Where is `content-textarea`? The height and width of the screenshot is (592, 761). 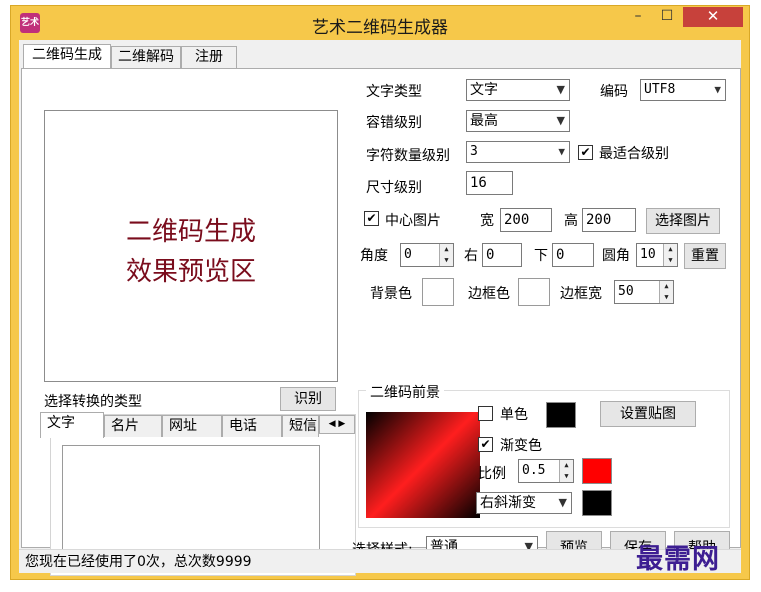 content-textarea is located at coordinates (191, 502).